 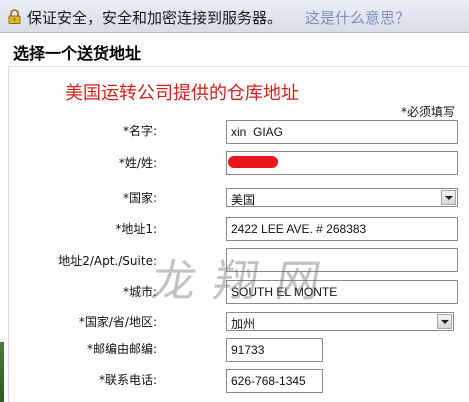 What do you see at coordinates (245, 281) in the screenshot?
I see `watermark: 龙翔网` at bounding box center [245, 281].